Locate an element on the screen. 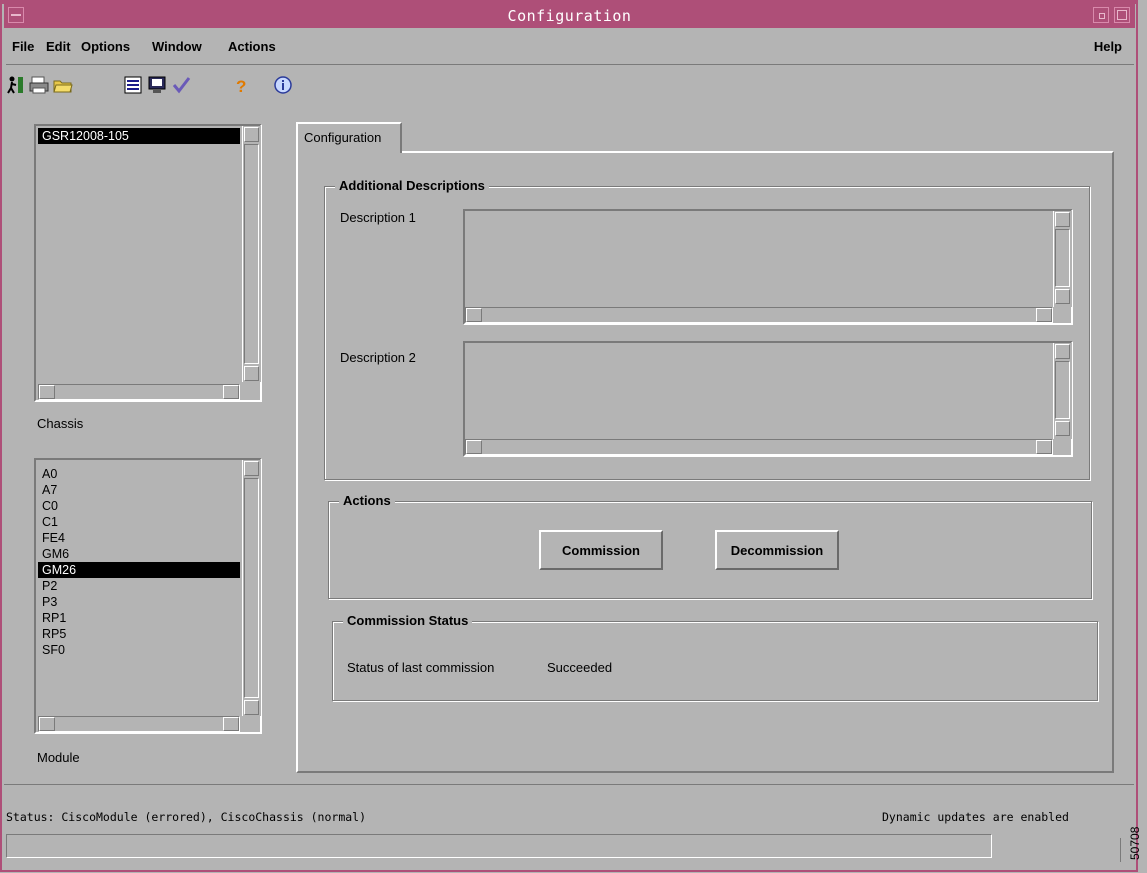  resize-grip is located at coordinates (1120, 850).